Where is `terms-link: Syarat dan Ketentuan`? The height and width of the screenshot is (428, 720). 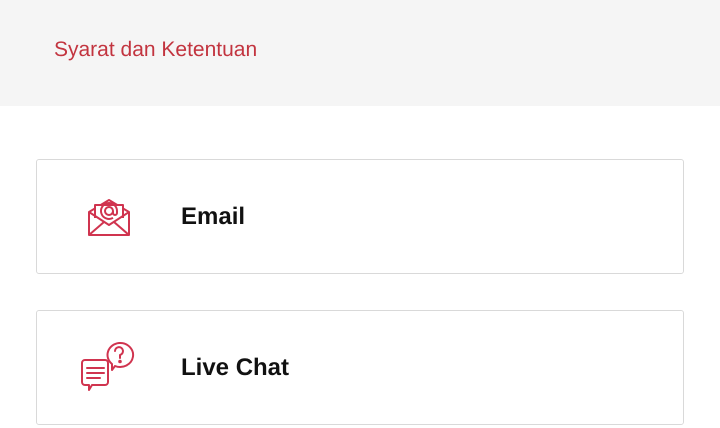 terms-link: Syarat dan Ketentuan is located at coordinates (156, 49).